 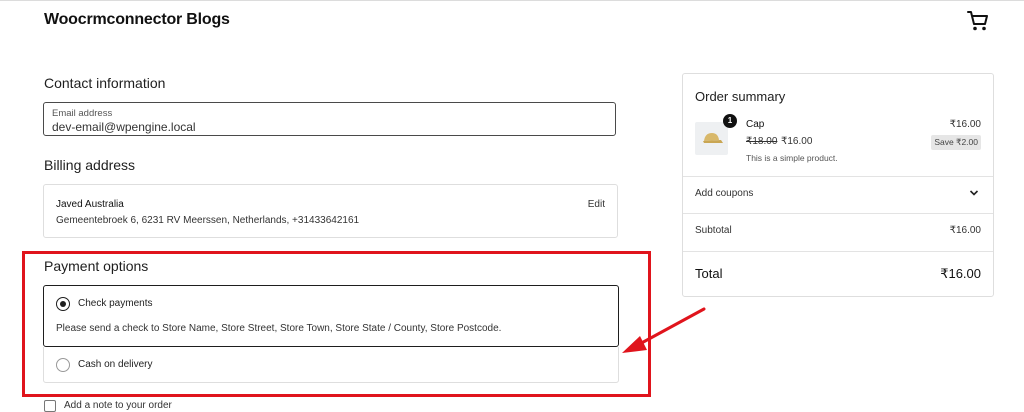 What do you see at coordinates (118, 405) in the screenshot?
I see `order-note-label: Add a note to your order` at bounding box center [118, 405].